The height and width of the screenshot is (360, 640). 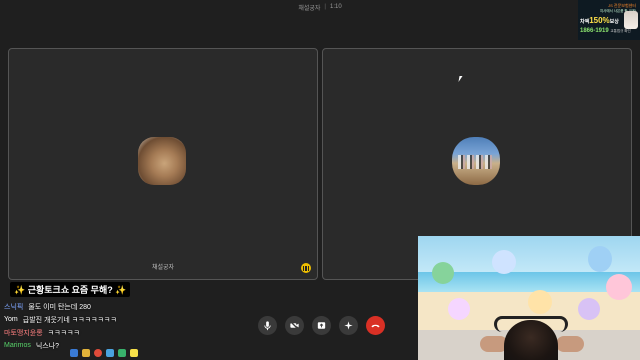 What do you see at coordinates (631, 20) in the screenshot?
I see `ad-portrait-image` at bounding box center [631, 20].